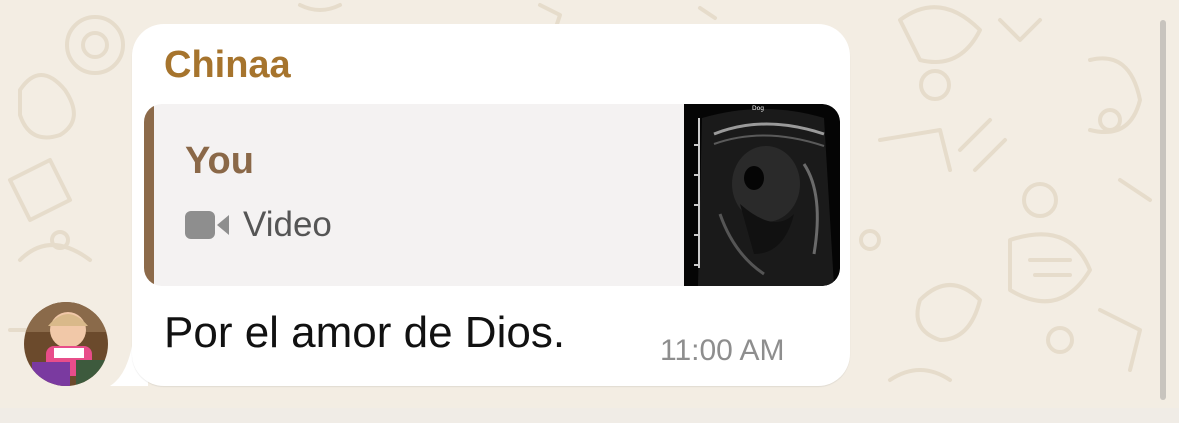  I want to click on ultrasound-image: Dog, so click(762, 195).